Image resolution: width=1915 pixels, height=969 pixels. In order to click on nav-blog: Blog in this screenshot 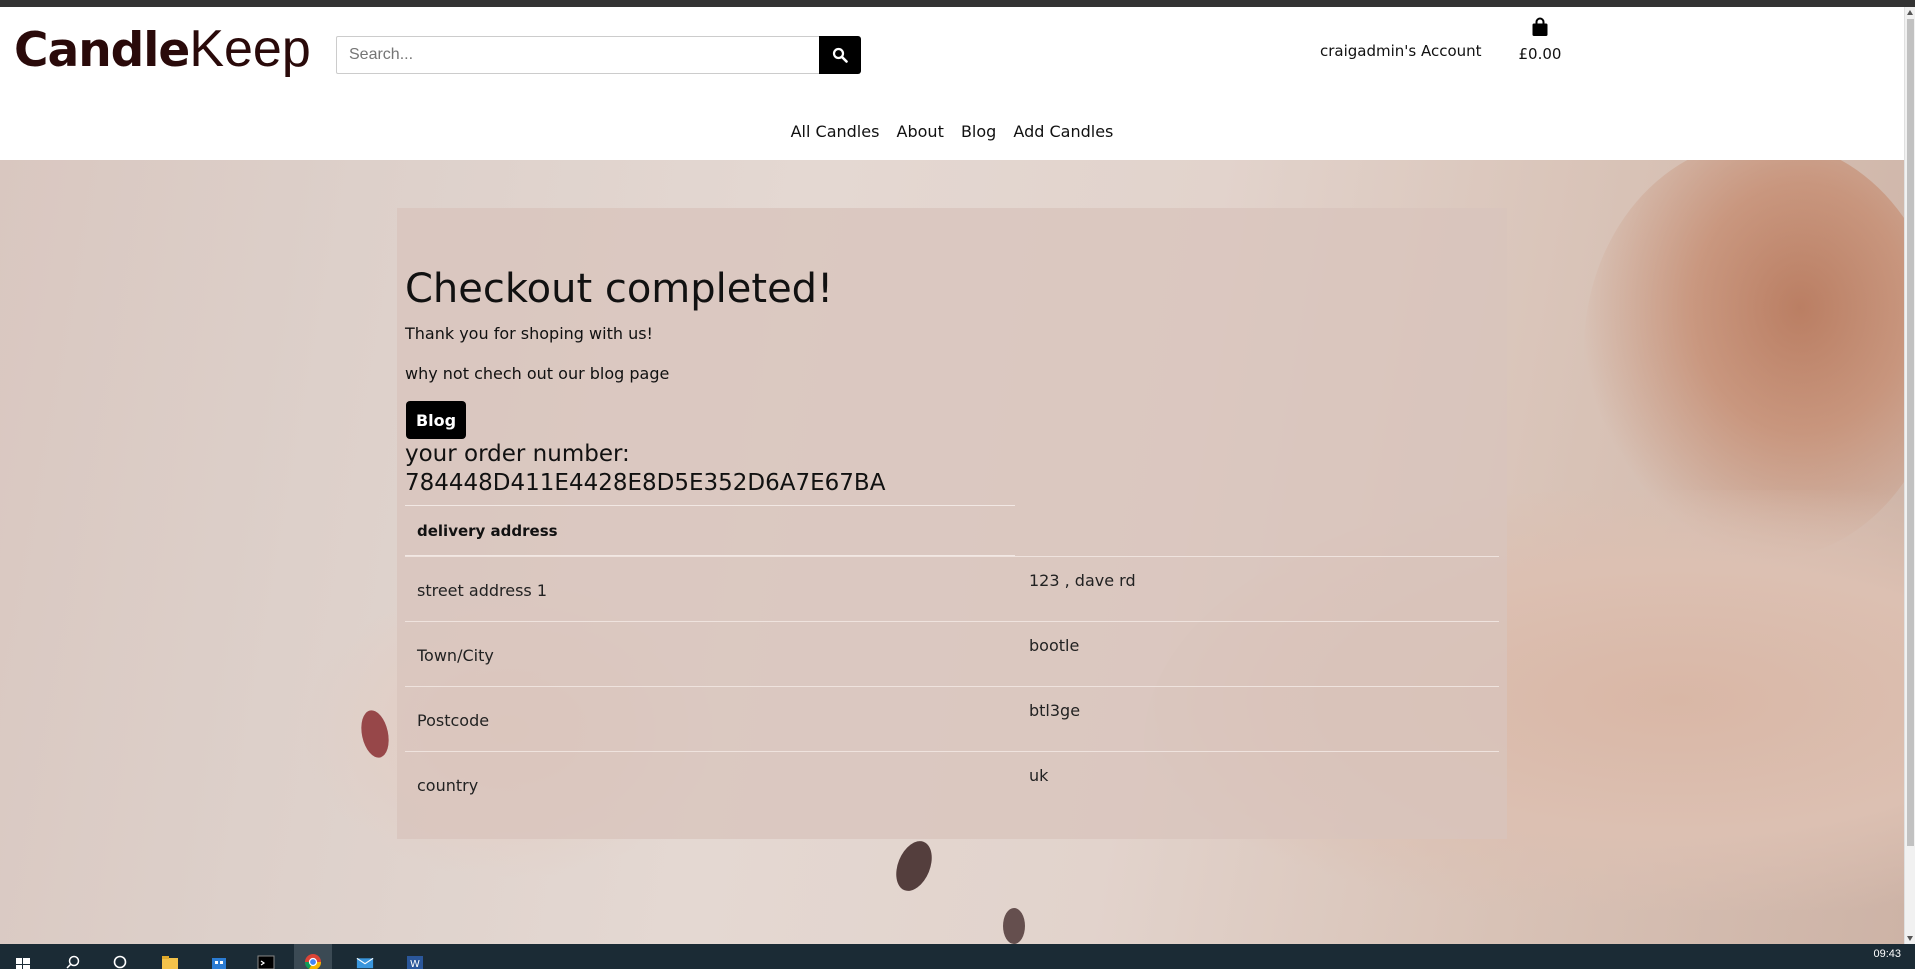, I will do `click(978, 131)`.